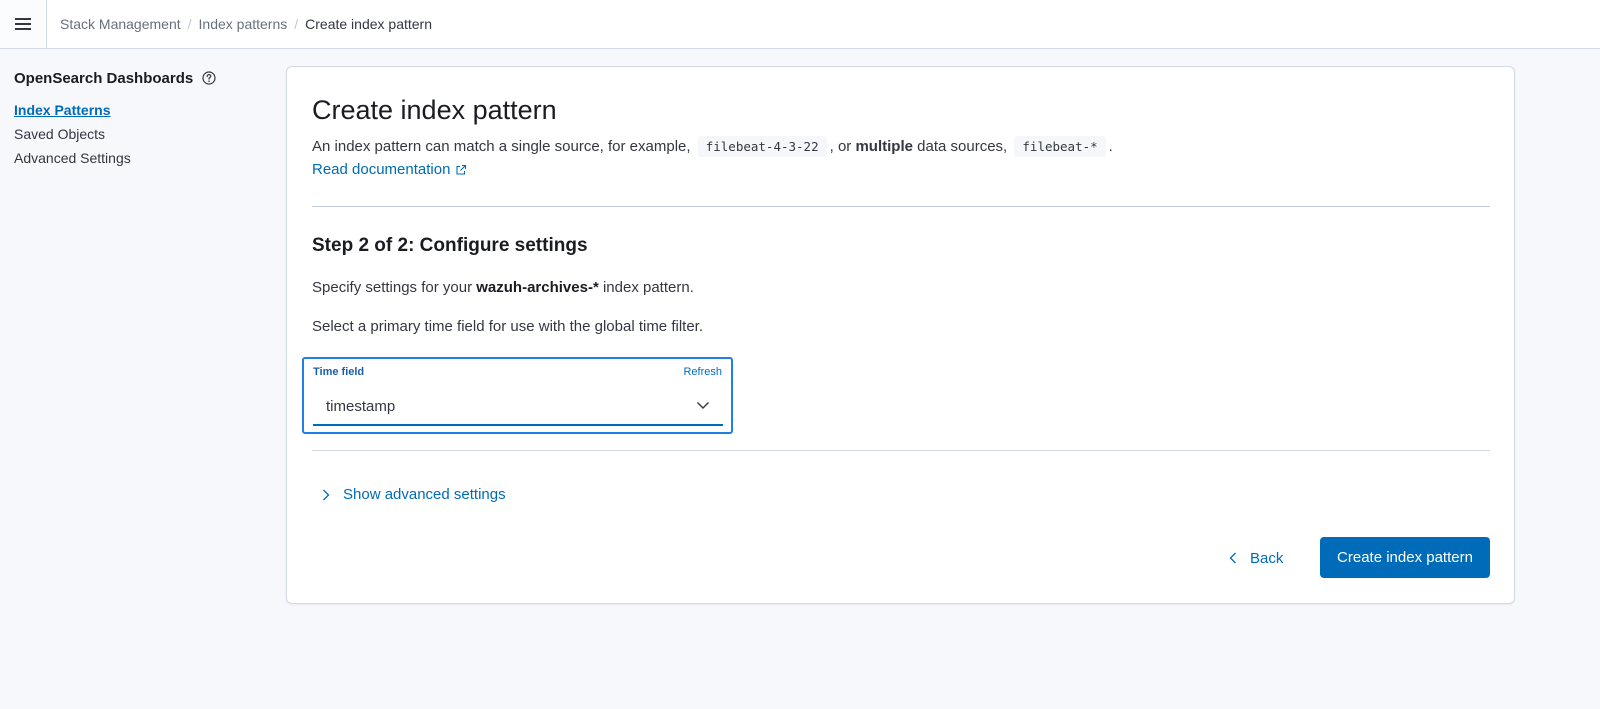 The width and height of the screenshot is (1600, 709). What do you see at coordinates (104, 78) in the screenshot?
I see `sidebar-title: OpenSearch Dashboards` at bounding box center [104, 78].